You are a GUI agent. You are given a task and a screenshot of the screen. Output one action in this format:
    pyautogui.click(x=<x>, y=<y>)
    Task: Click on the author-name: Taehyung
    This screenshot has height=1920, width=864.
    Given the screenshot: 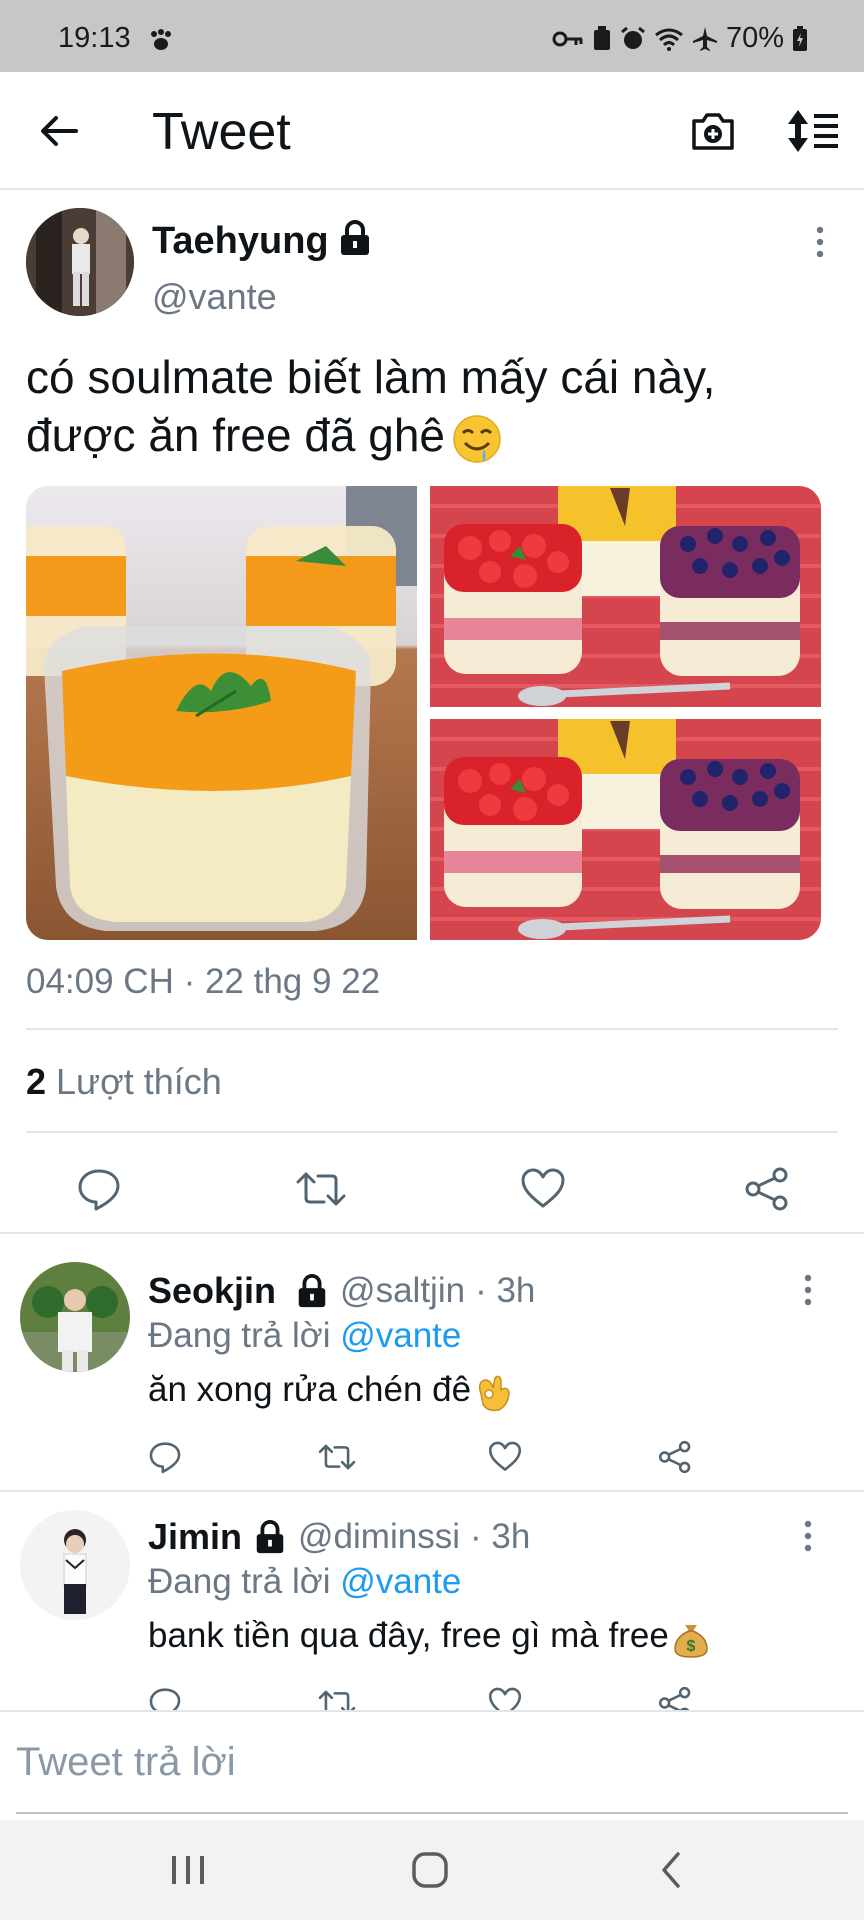 What is the action you would take?
    pyautogui.click(x=240, y=241)
    